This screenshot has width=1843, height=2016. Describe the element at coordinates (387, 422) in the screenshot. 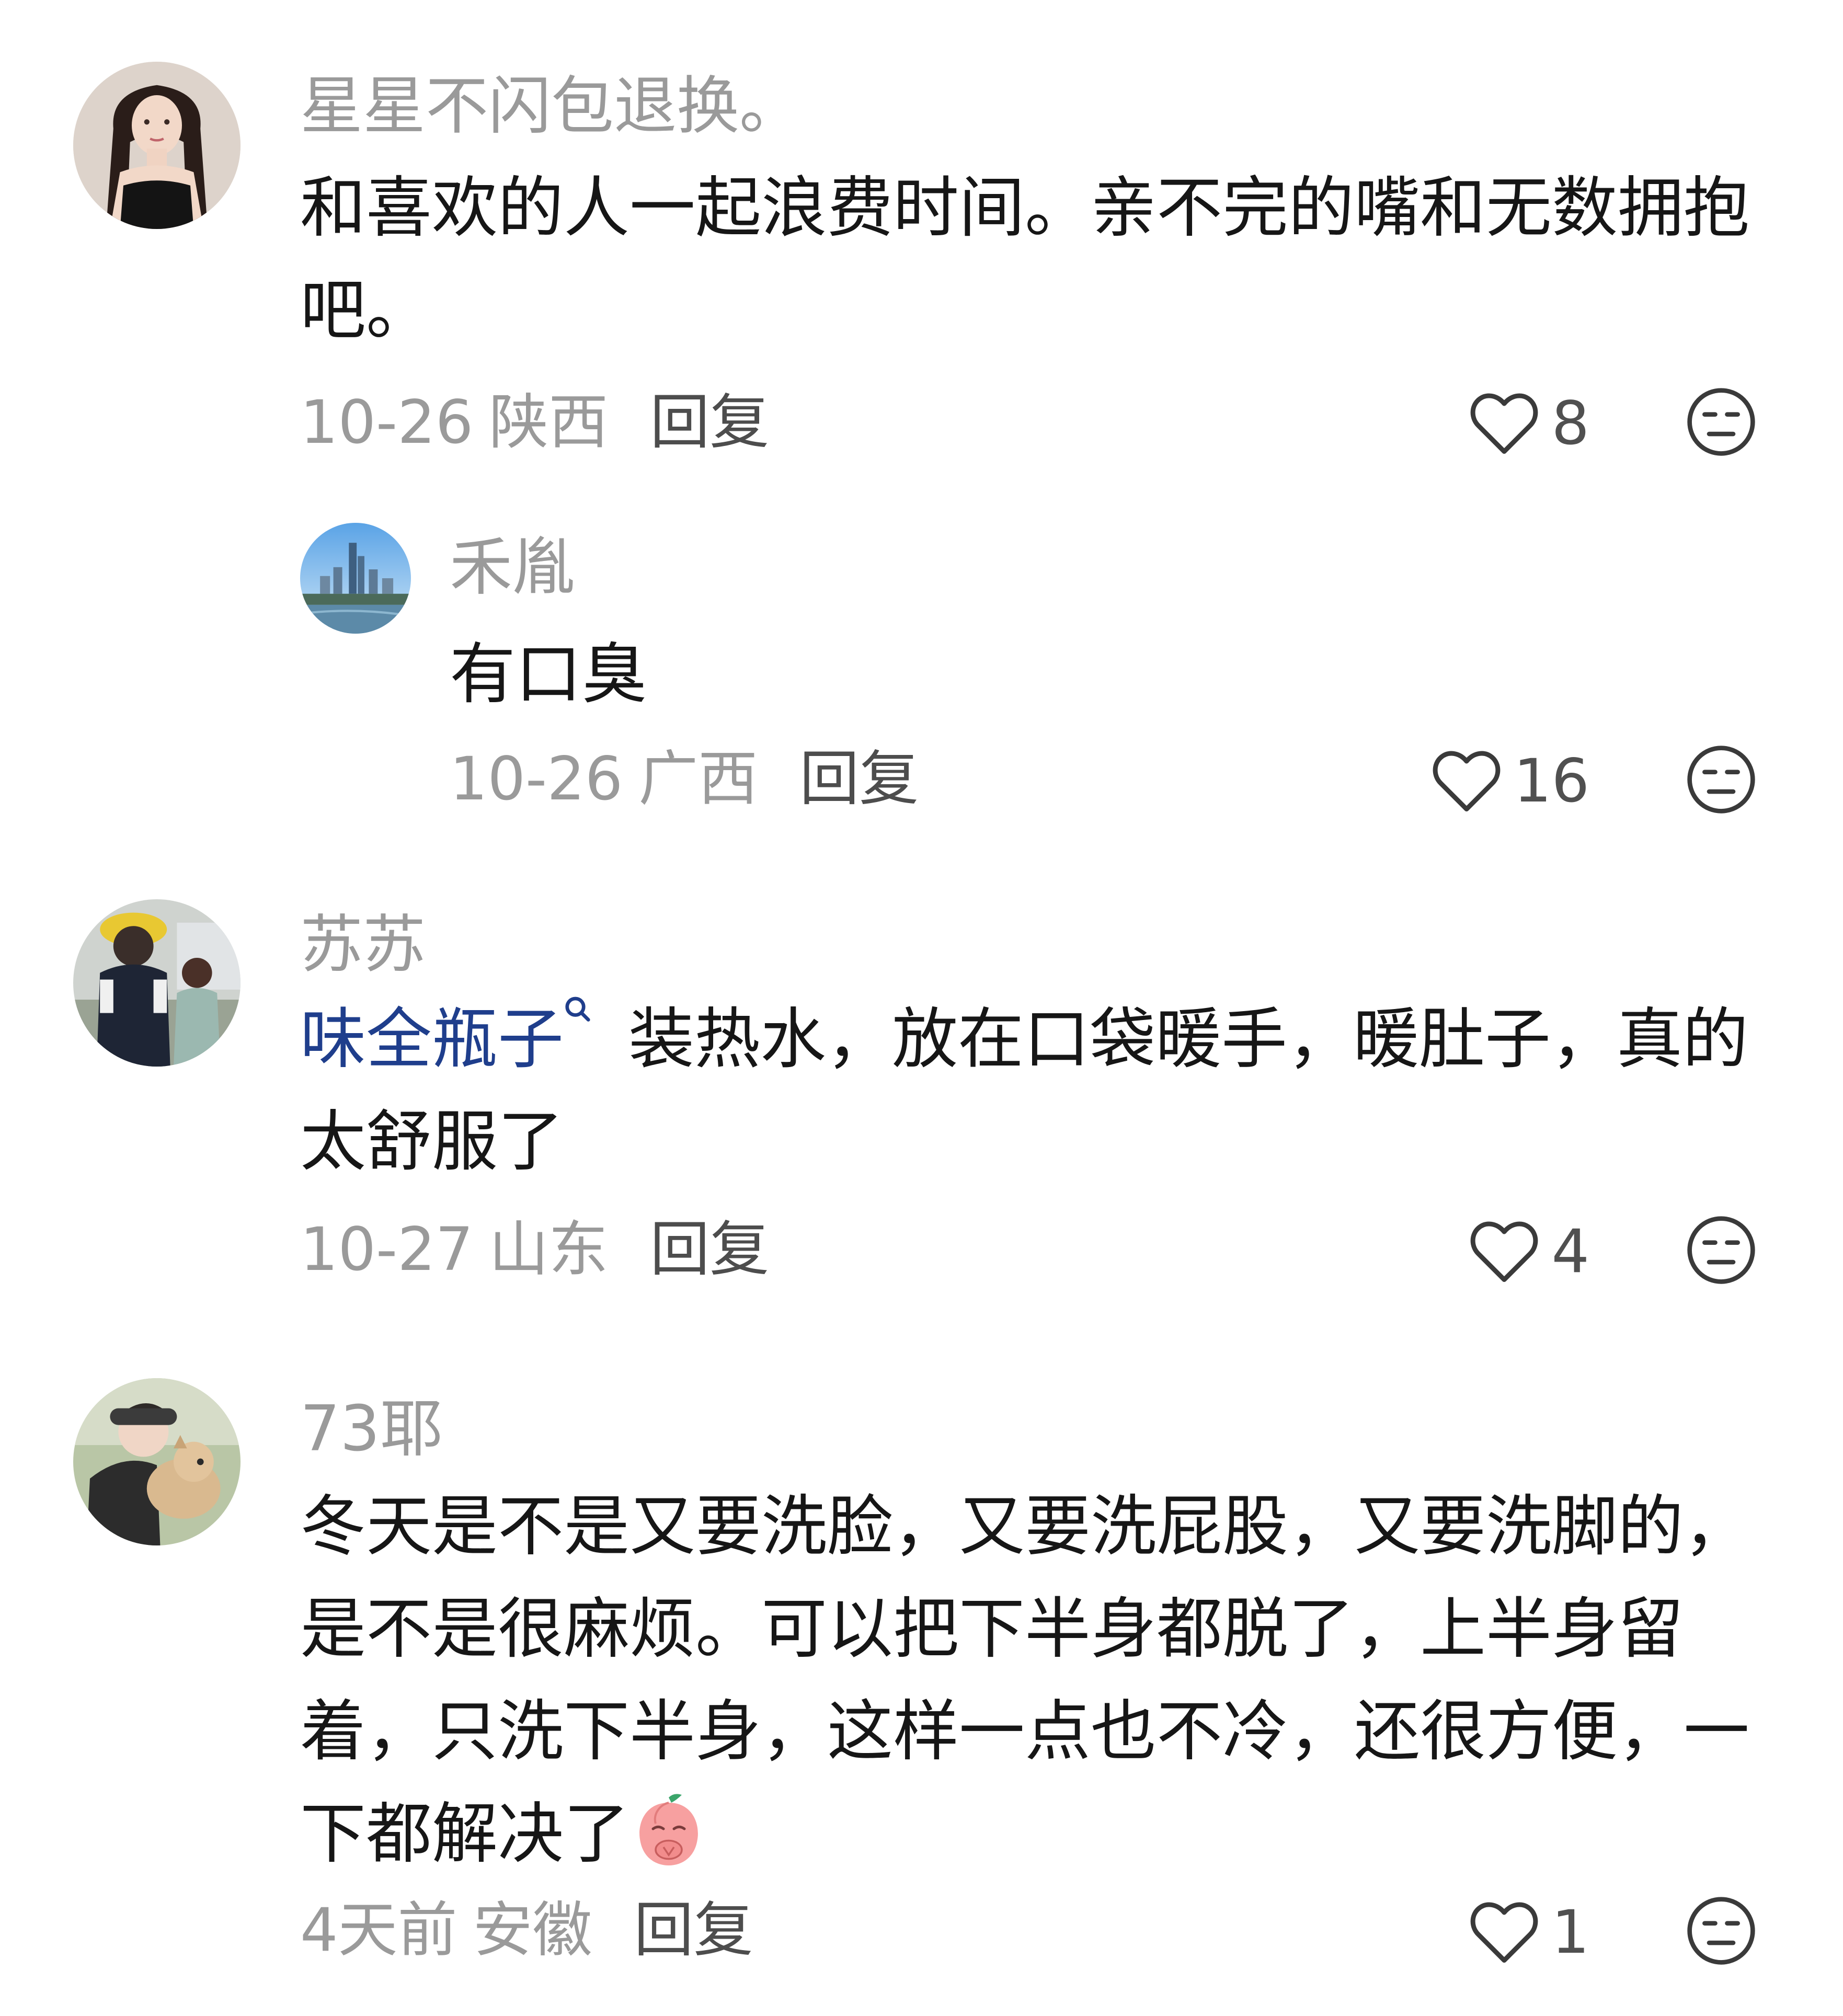

I see `comment-date: 10-26` at that location.